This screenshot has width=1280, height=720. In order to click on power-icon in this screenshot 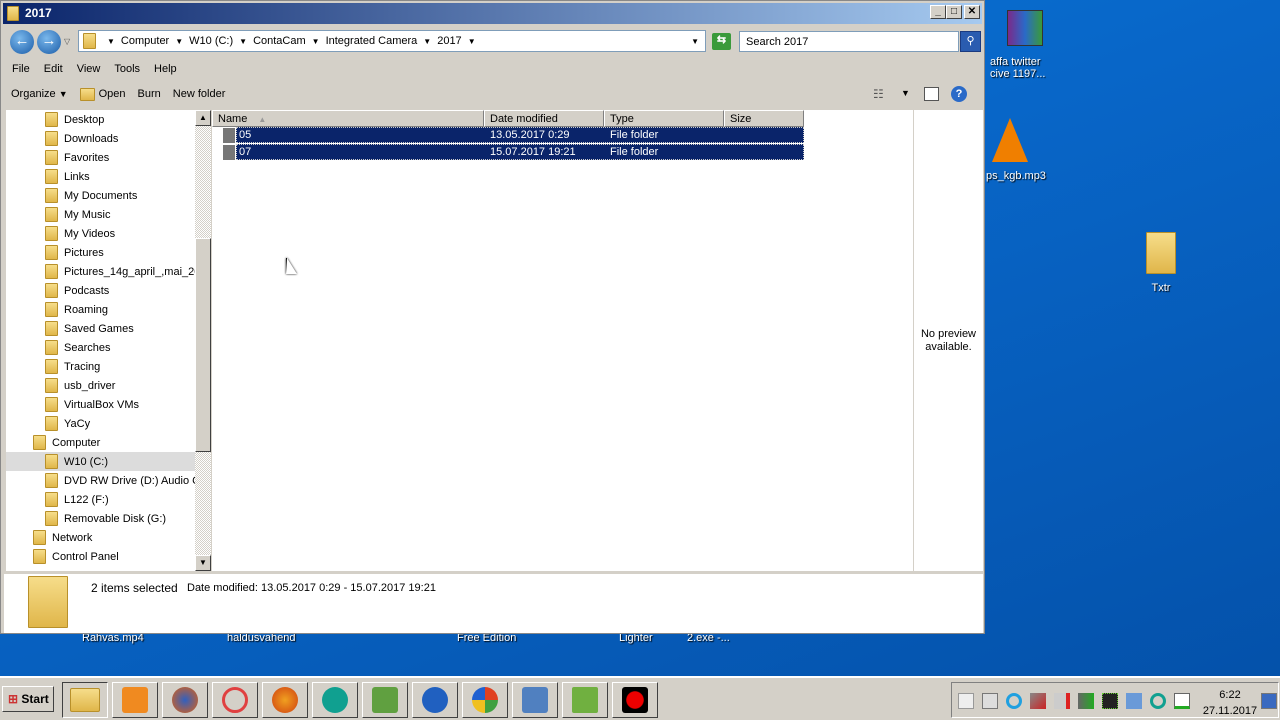, I will do `click(990, 701)`.